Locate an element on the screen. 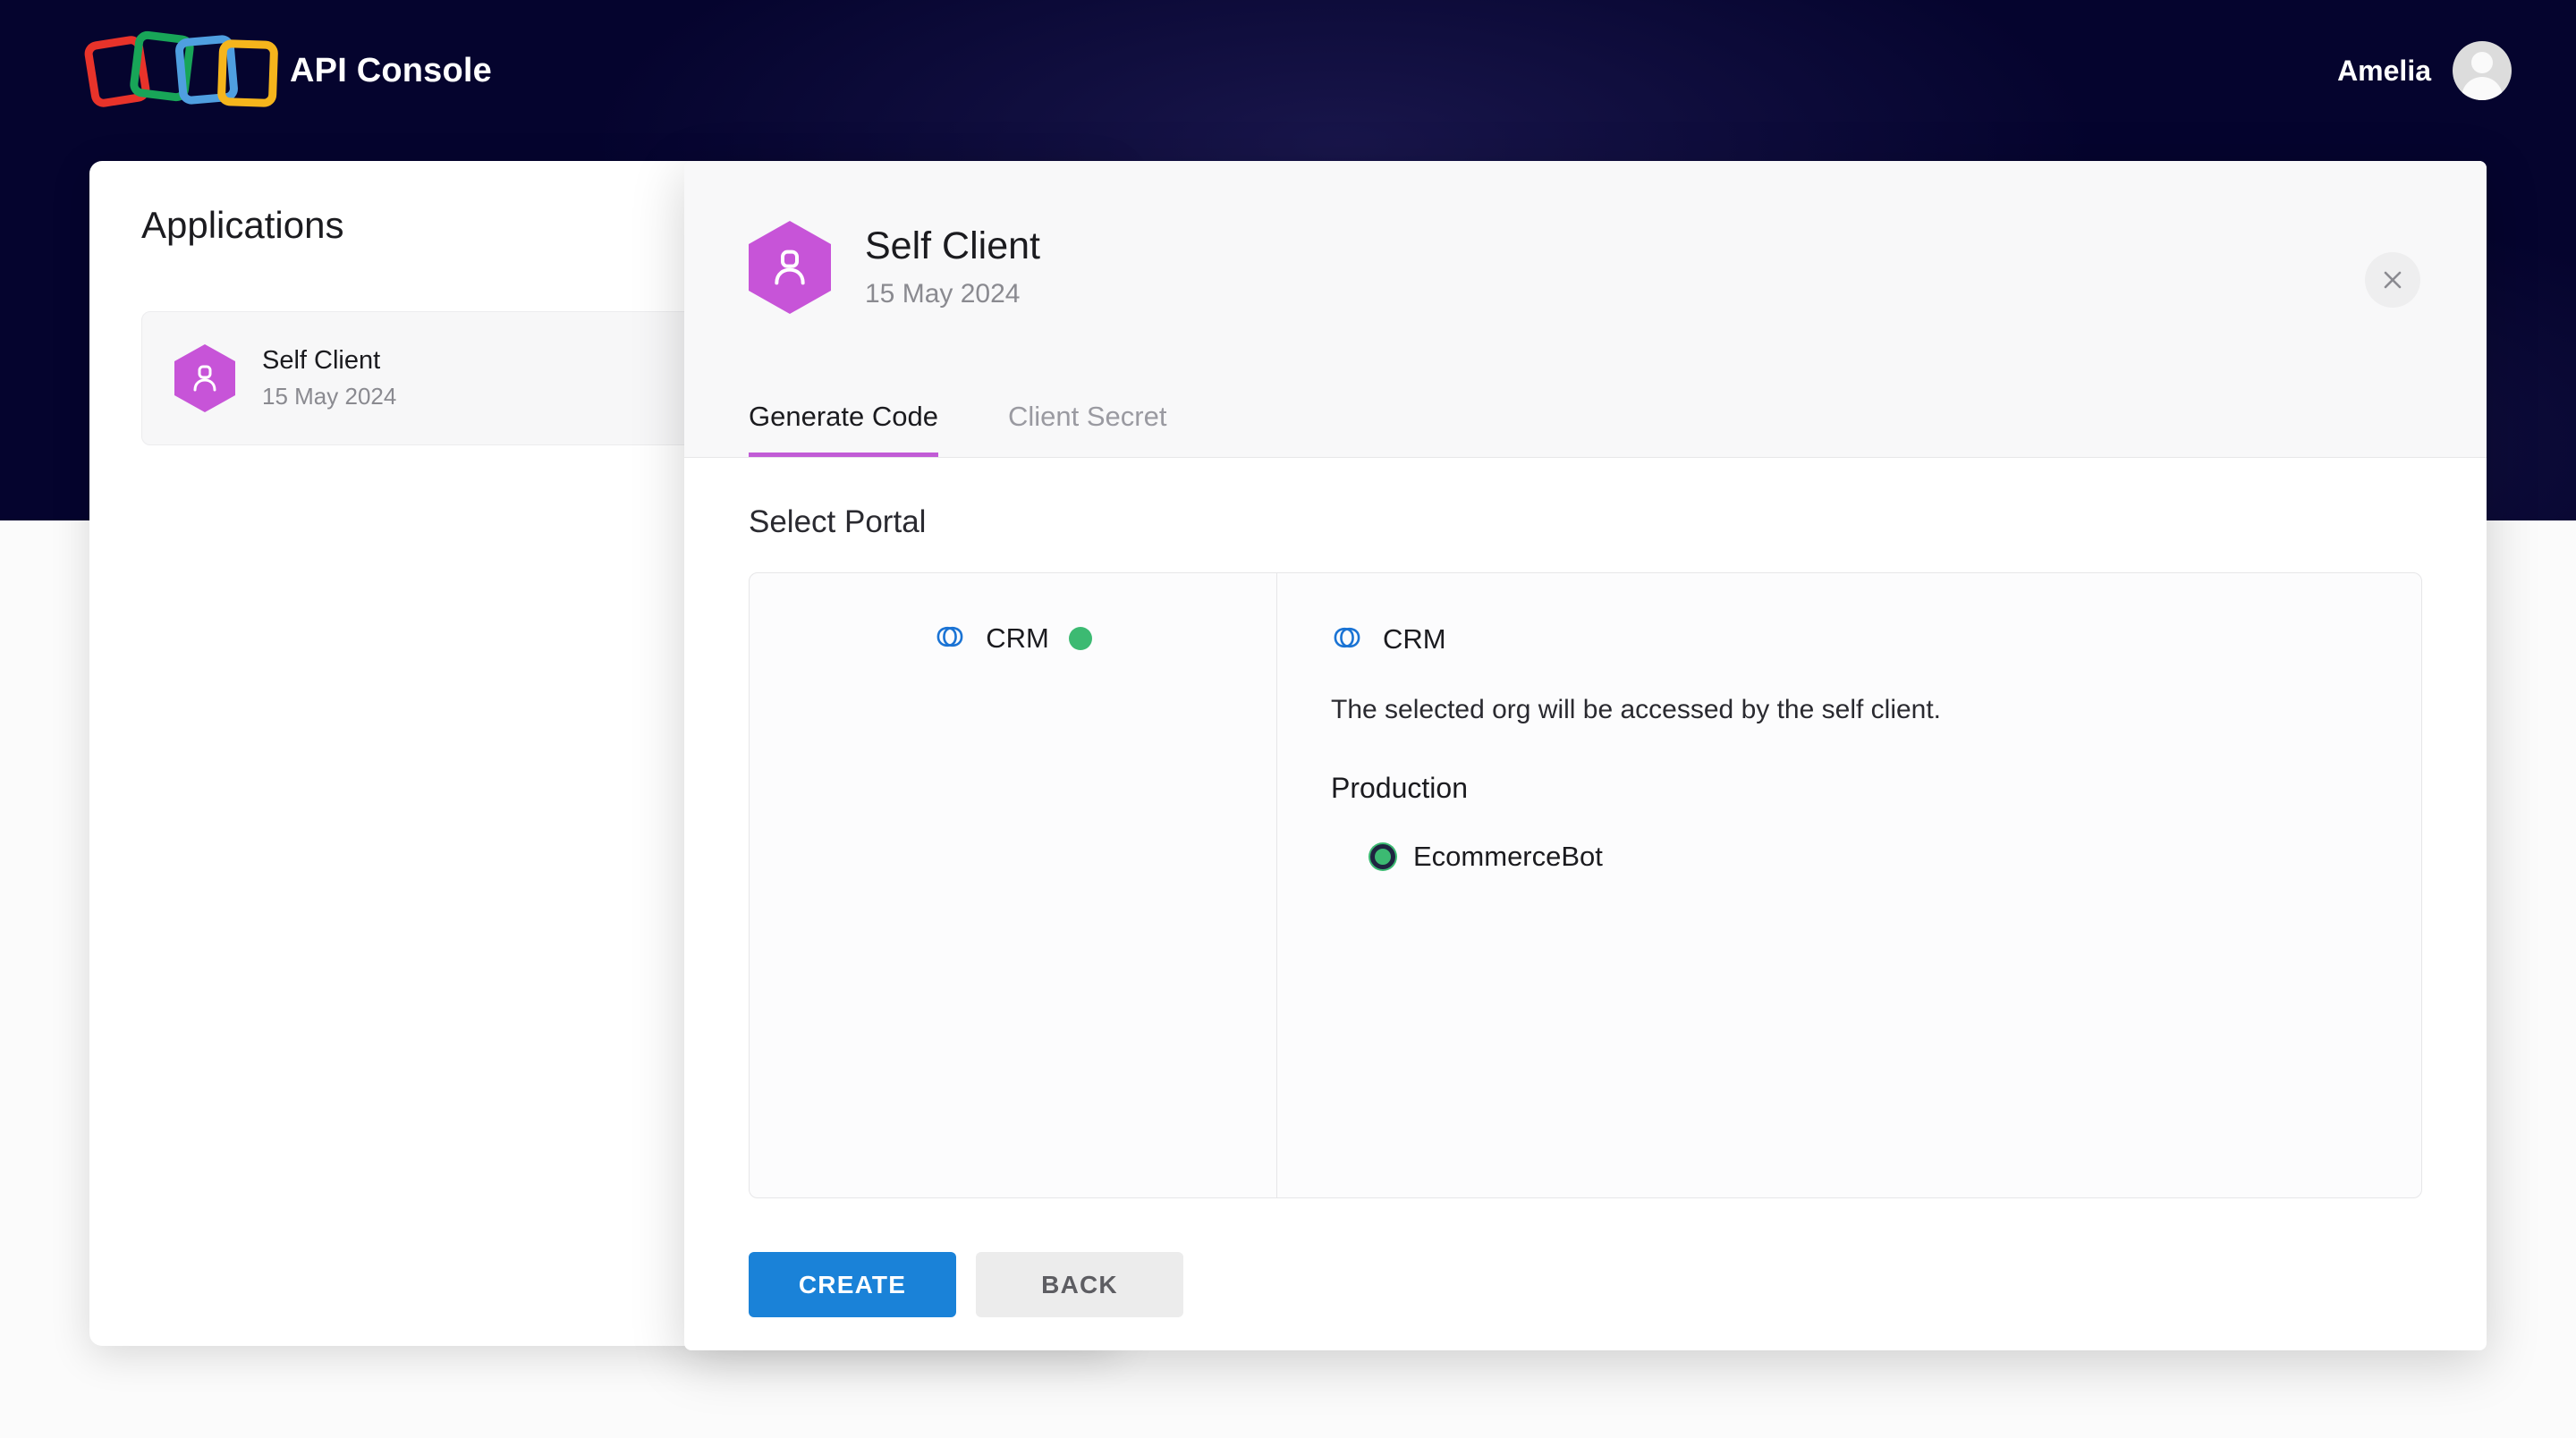  green-status-dot is located at coordinates (1080, 638).